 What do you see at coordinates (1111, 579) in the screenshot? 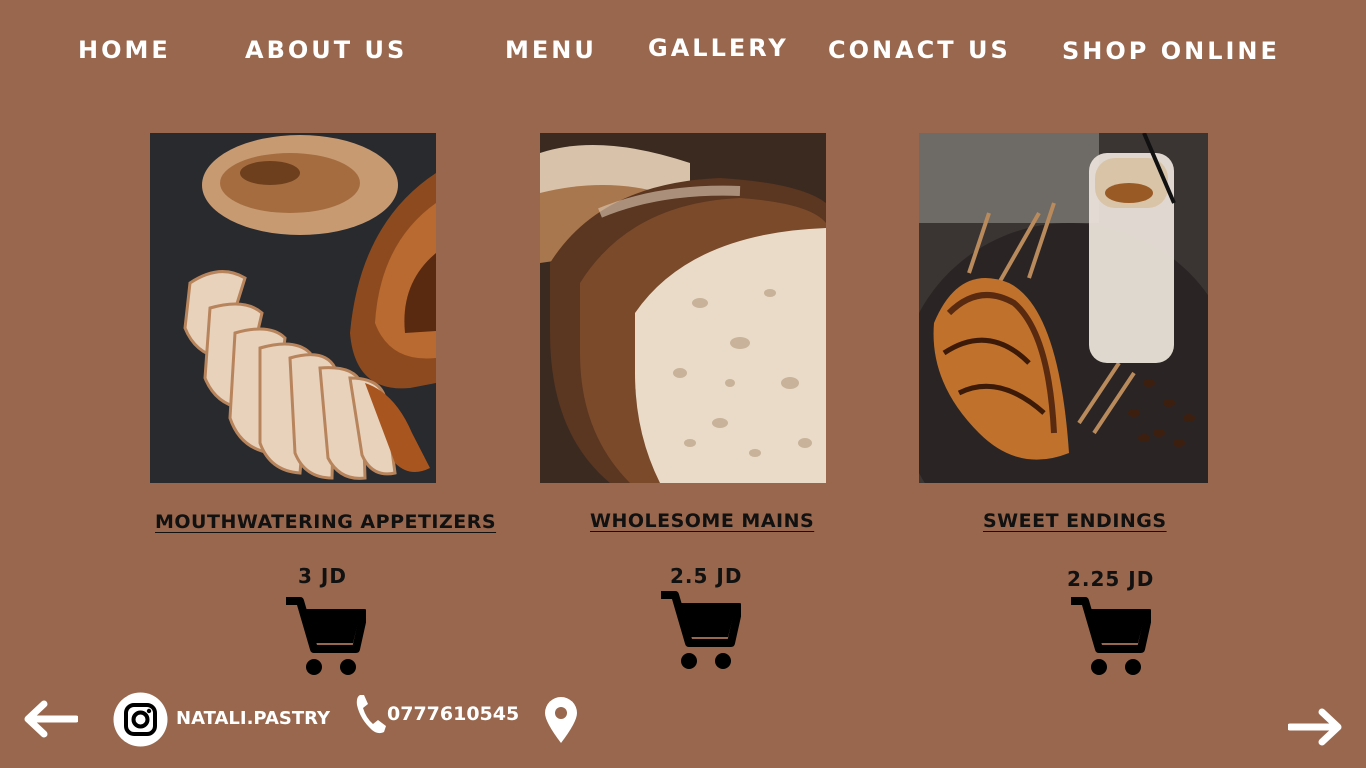
I see `product-price: 2.25 JD` at bounding box center [1111, 579].